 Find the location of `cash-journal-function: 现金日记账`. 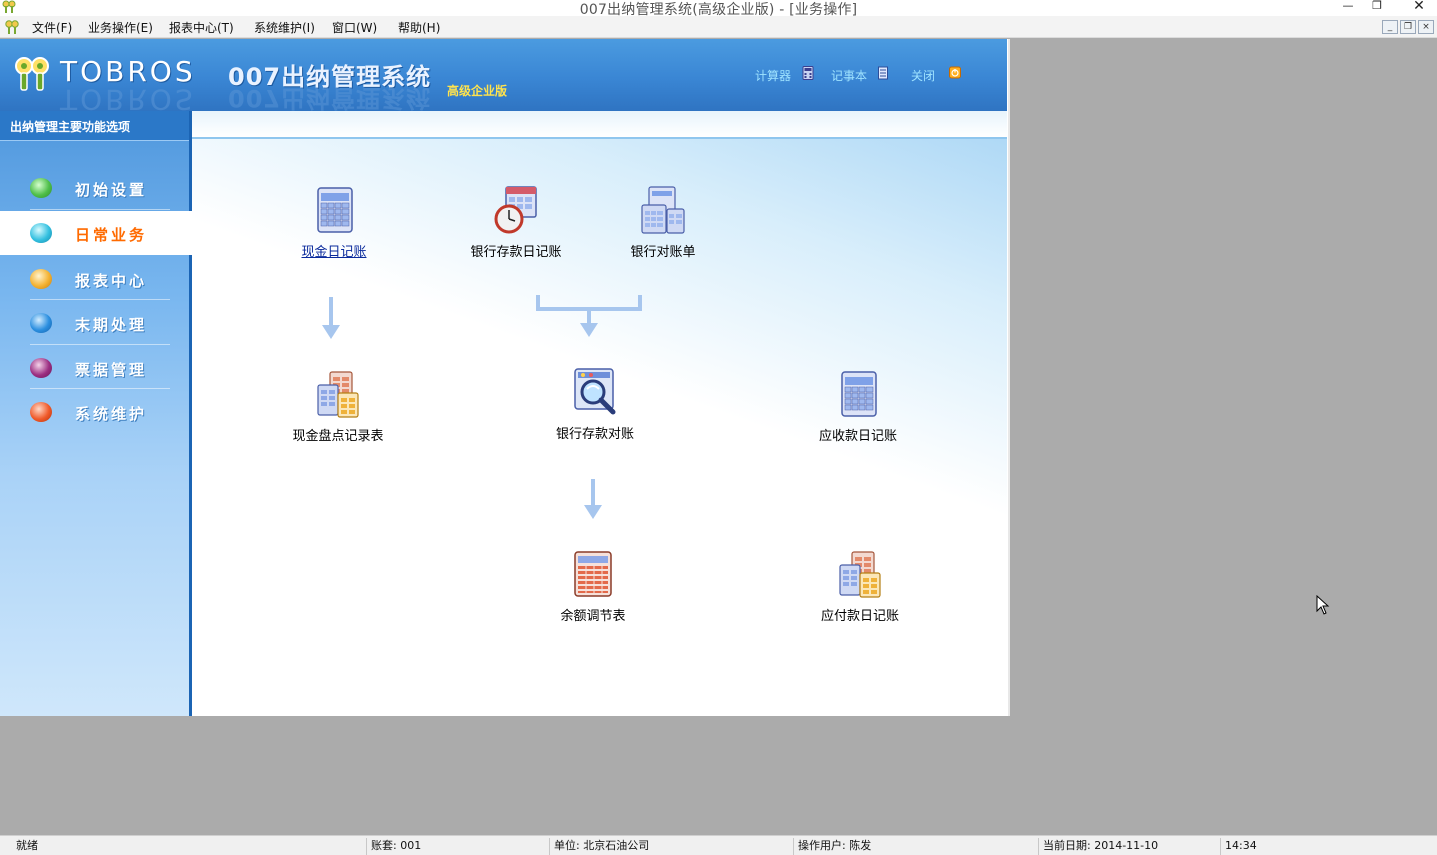

cash-journal-function: 现金日记账 is located at coordinates (334, 222).